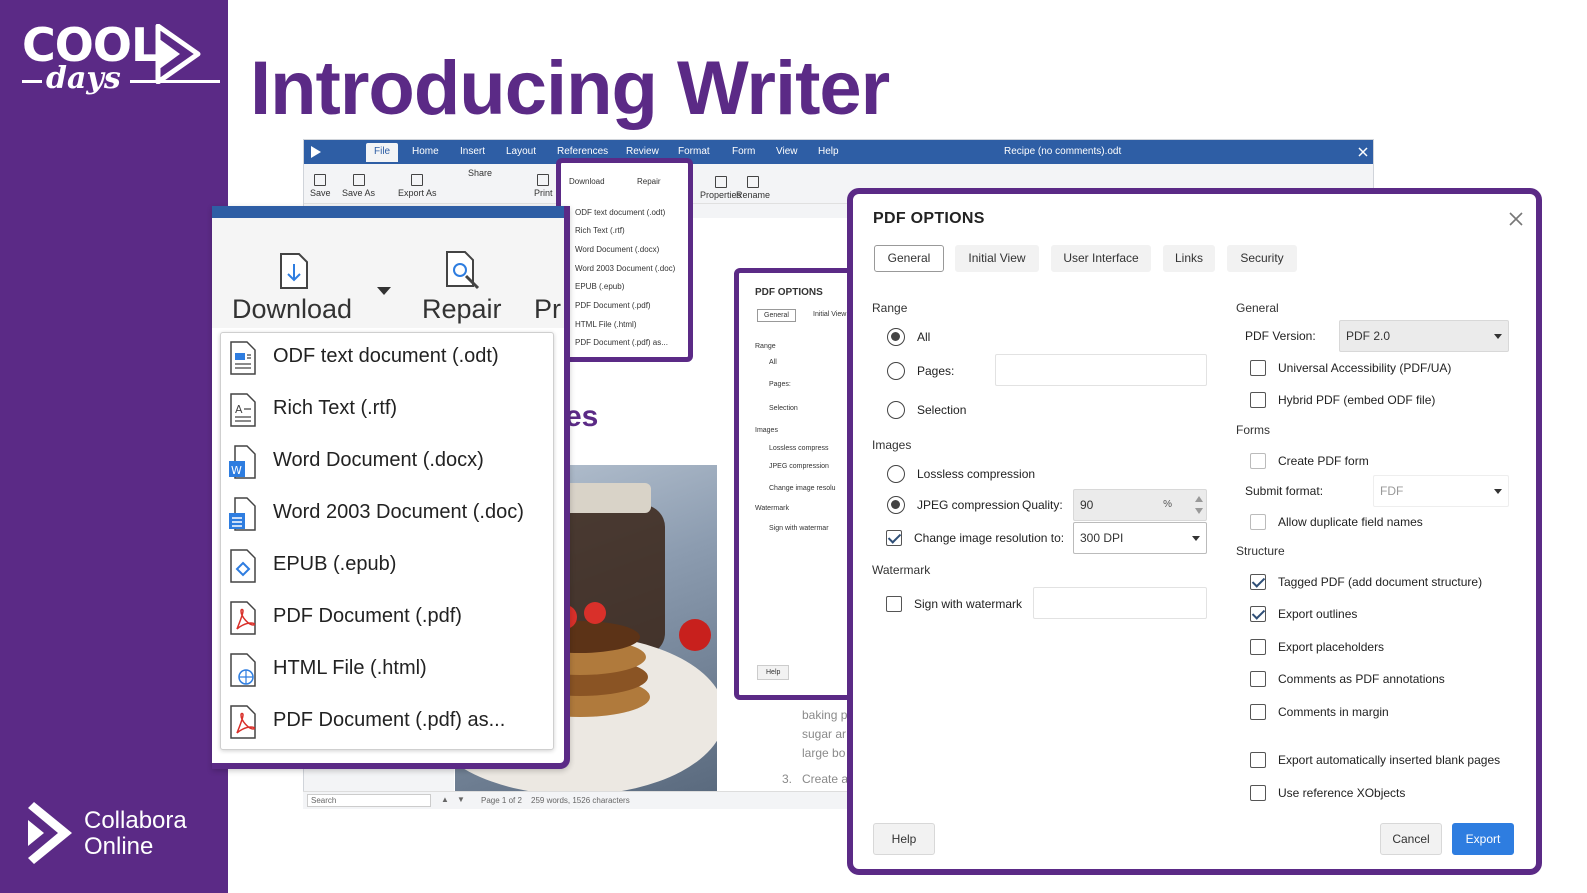  What do you see at coordinates (398, 512) in the screenshot?
I see `menu-item-label: Word 2003 Document (.doc)` at bounding box center [398, 512].